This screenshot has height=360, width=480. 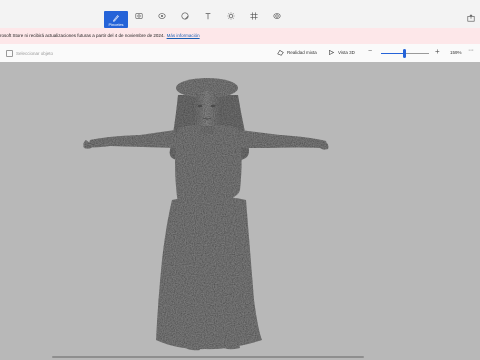 What do you see at coordinates (116, 24) in the screenshot?
I see `brushes-tool-label: Pinceles` at bounding box center [116, 24].